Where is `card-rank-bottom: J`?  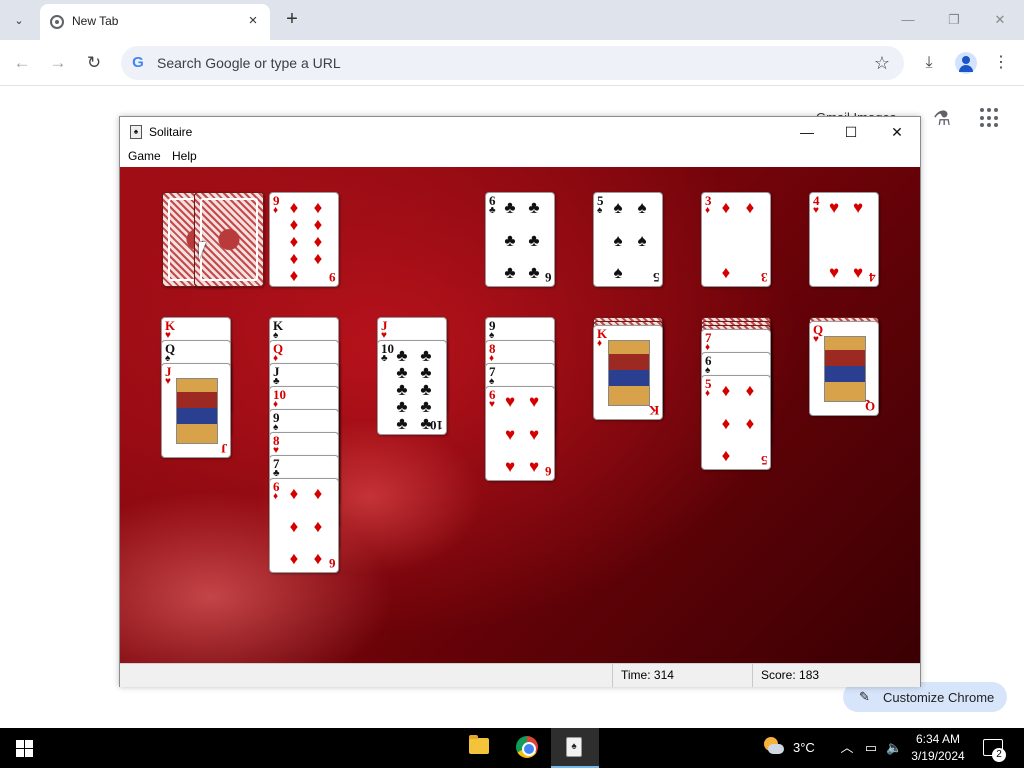 card-rank-bottom: J is located at coordinates (224, 448).